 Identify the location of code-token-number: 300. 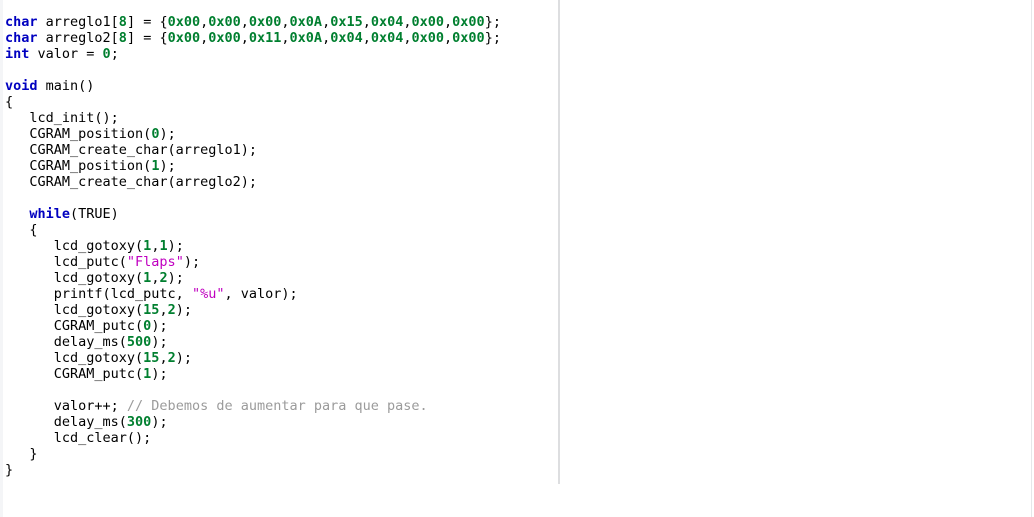
(139, 422).